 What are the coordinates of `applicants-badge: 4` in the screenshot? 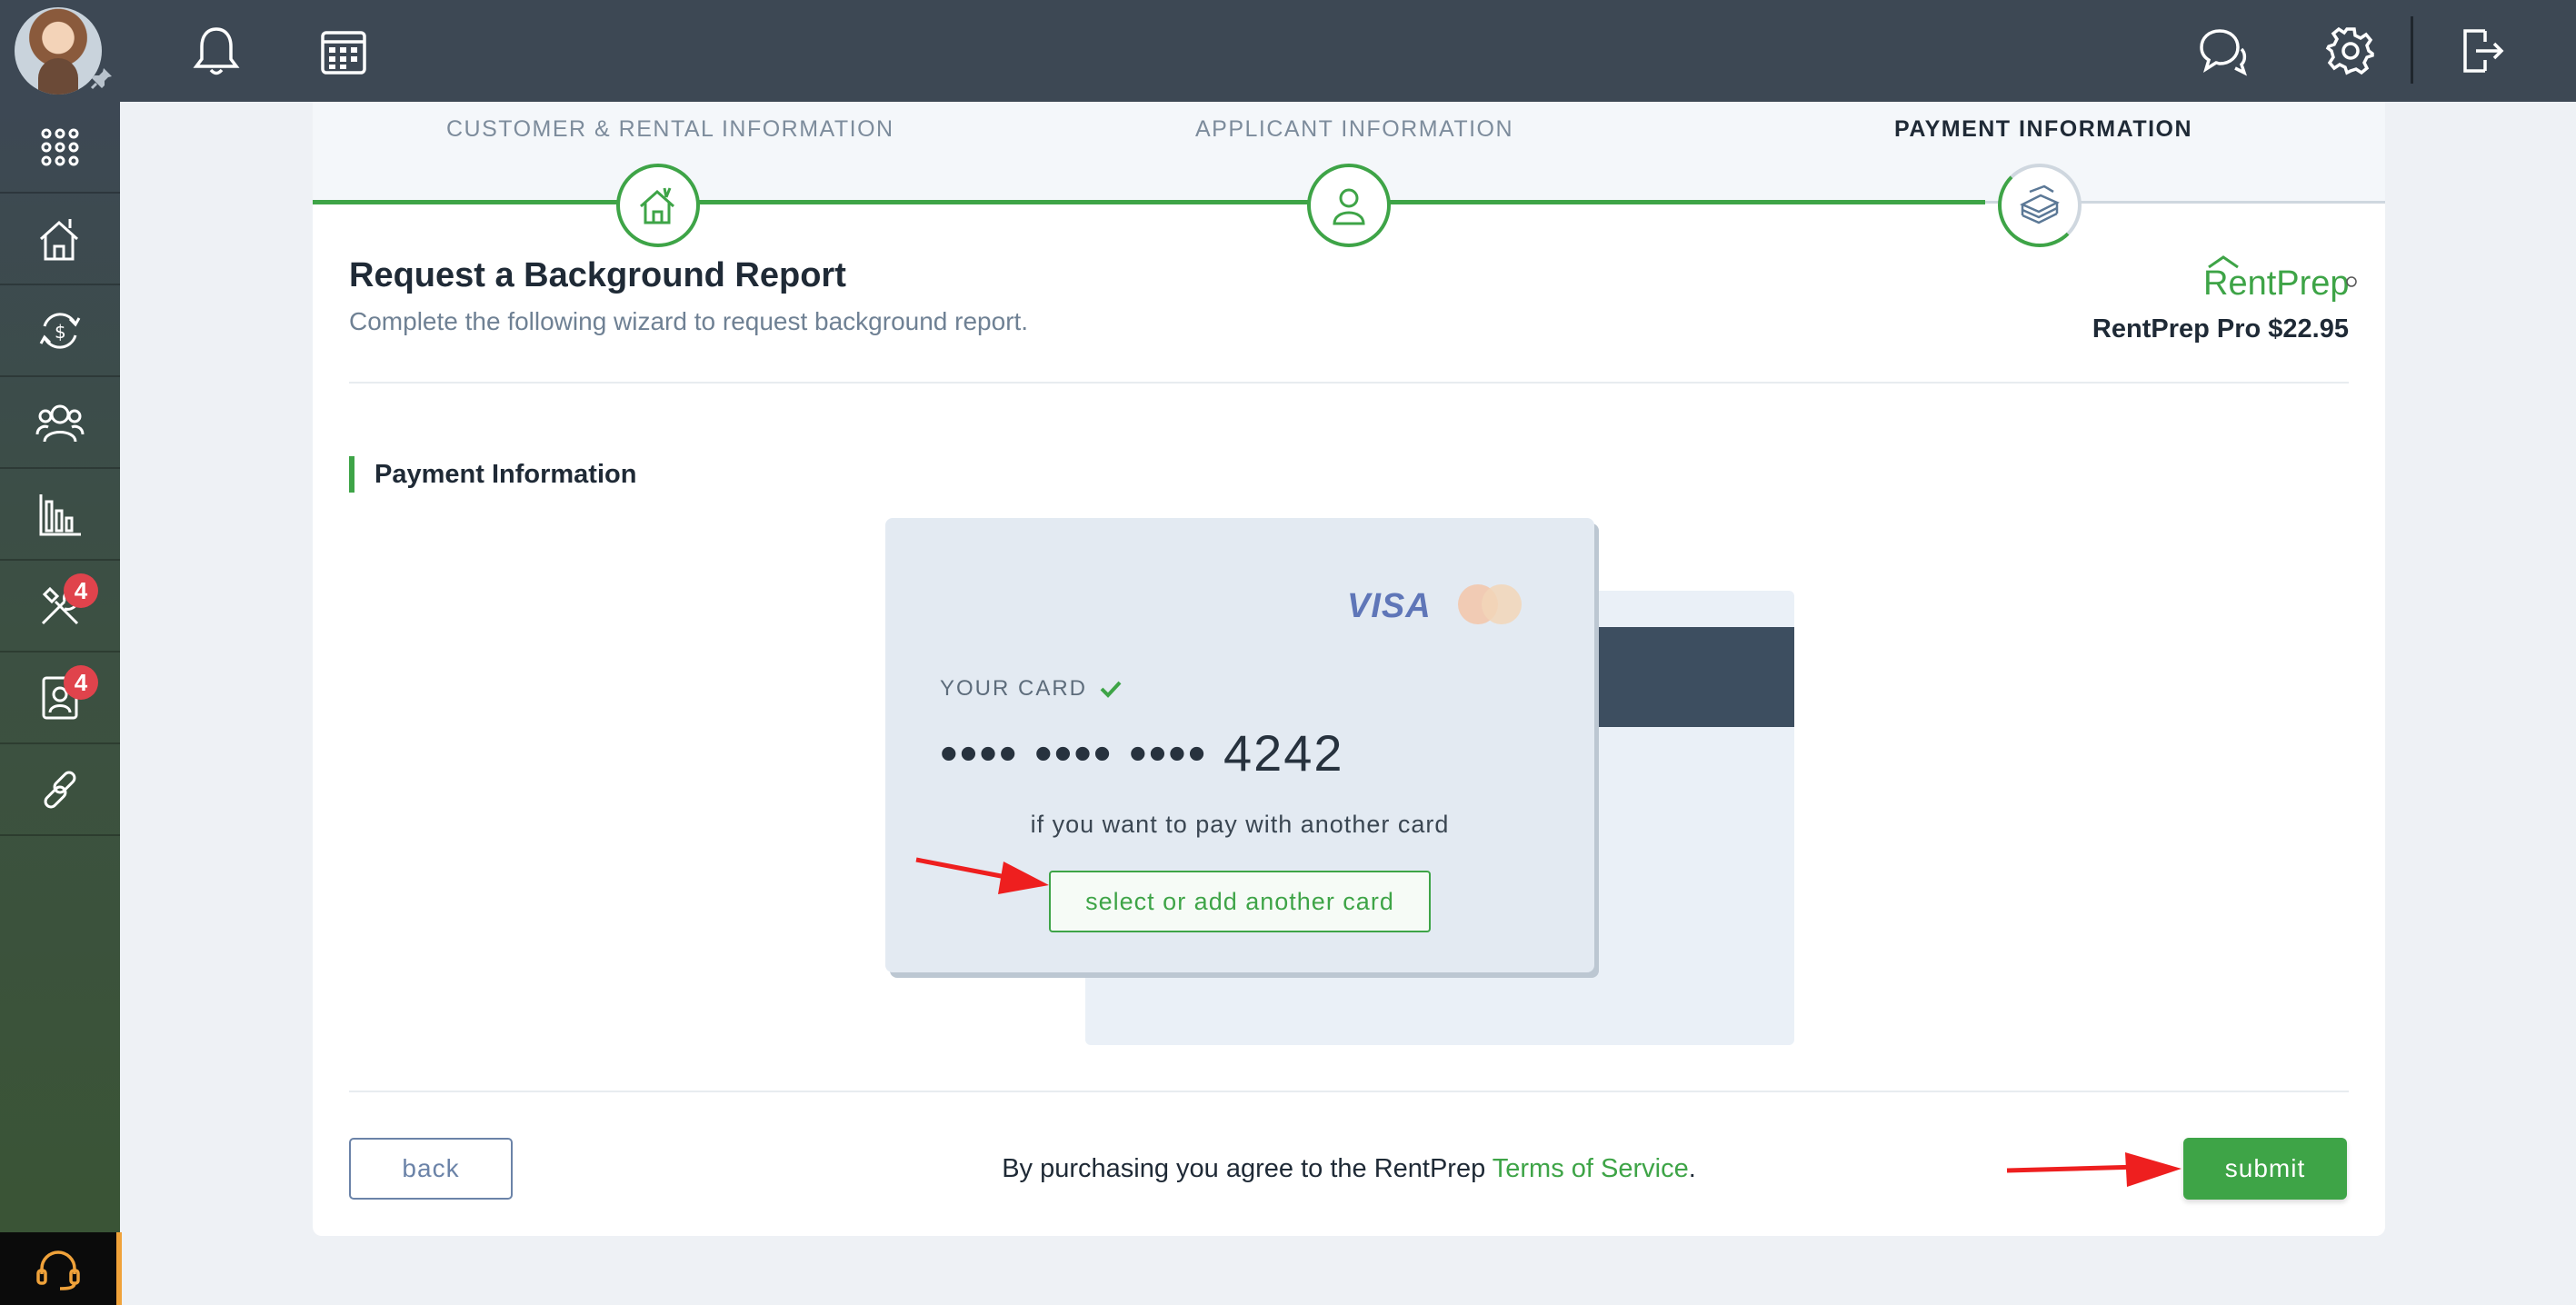 It's located at (81, 683).